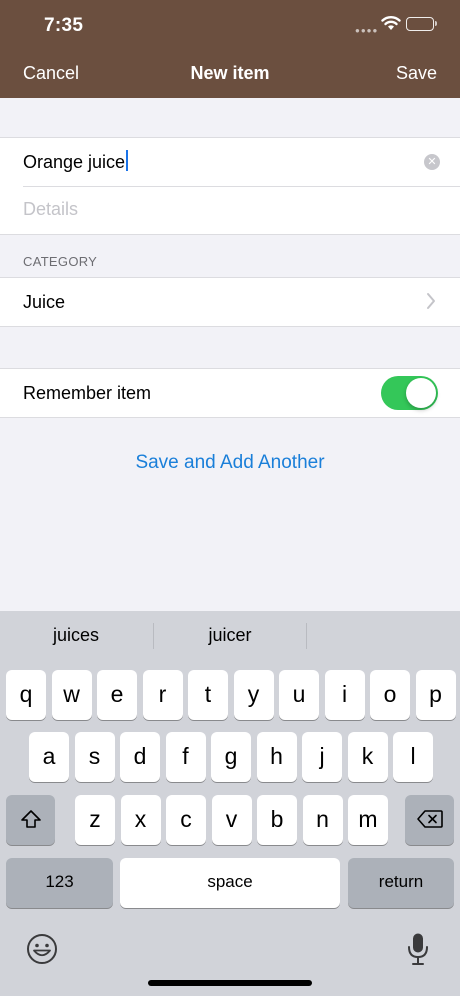  I want to click on key-o: o, so click(390, 695).